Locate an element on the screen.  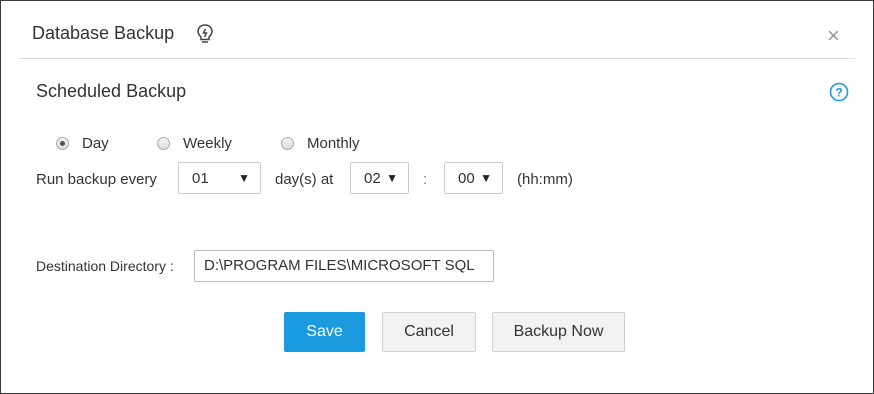
close-icon: × is located at coordinates (833, 36).